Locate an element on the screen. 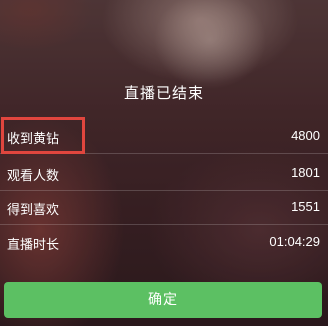  stat-row-likes: 得到喜欢 1551 is located at coordinates (164, 208).